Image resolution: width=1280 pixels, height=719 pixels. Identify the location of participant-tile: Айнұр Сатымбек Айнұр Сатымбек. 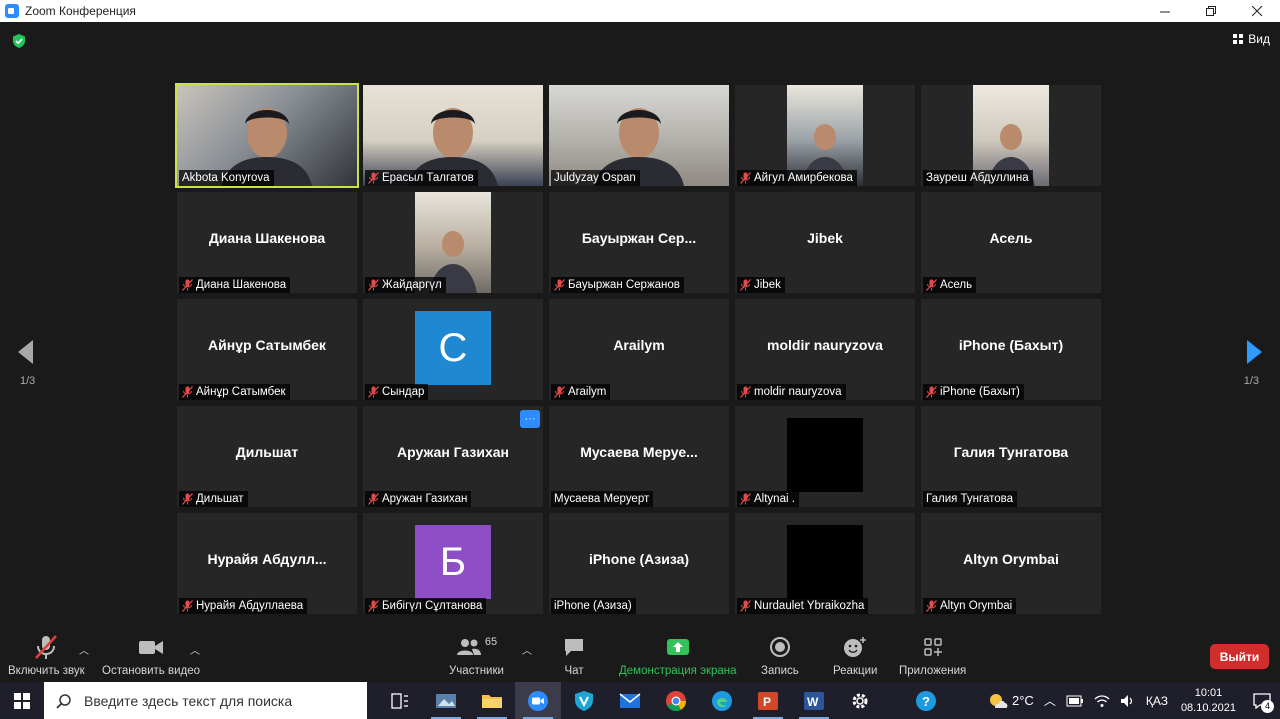
(267, 349).